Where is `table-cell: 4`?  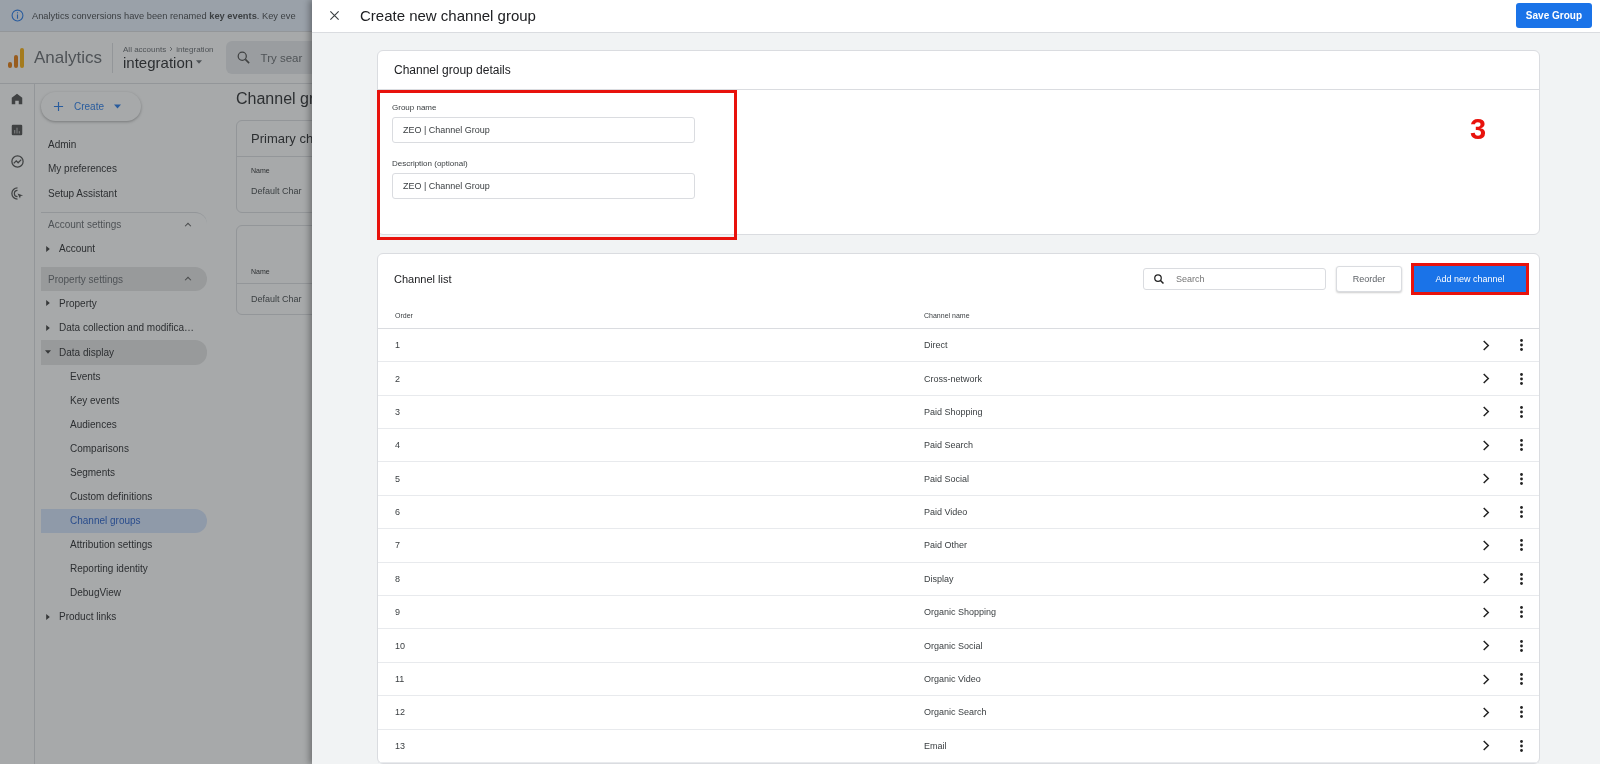
table-cell: 4 is located at coordinates (397, 445).